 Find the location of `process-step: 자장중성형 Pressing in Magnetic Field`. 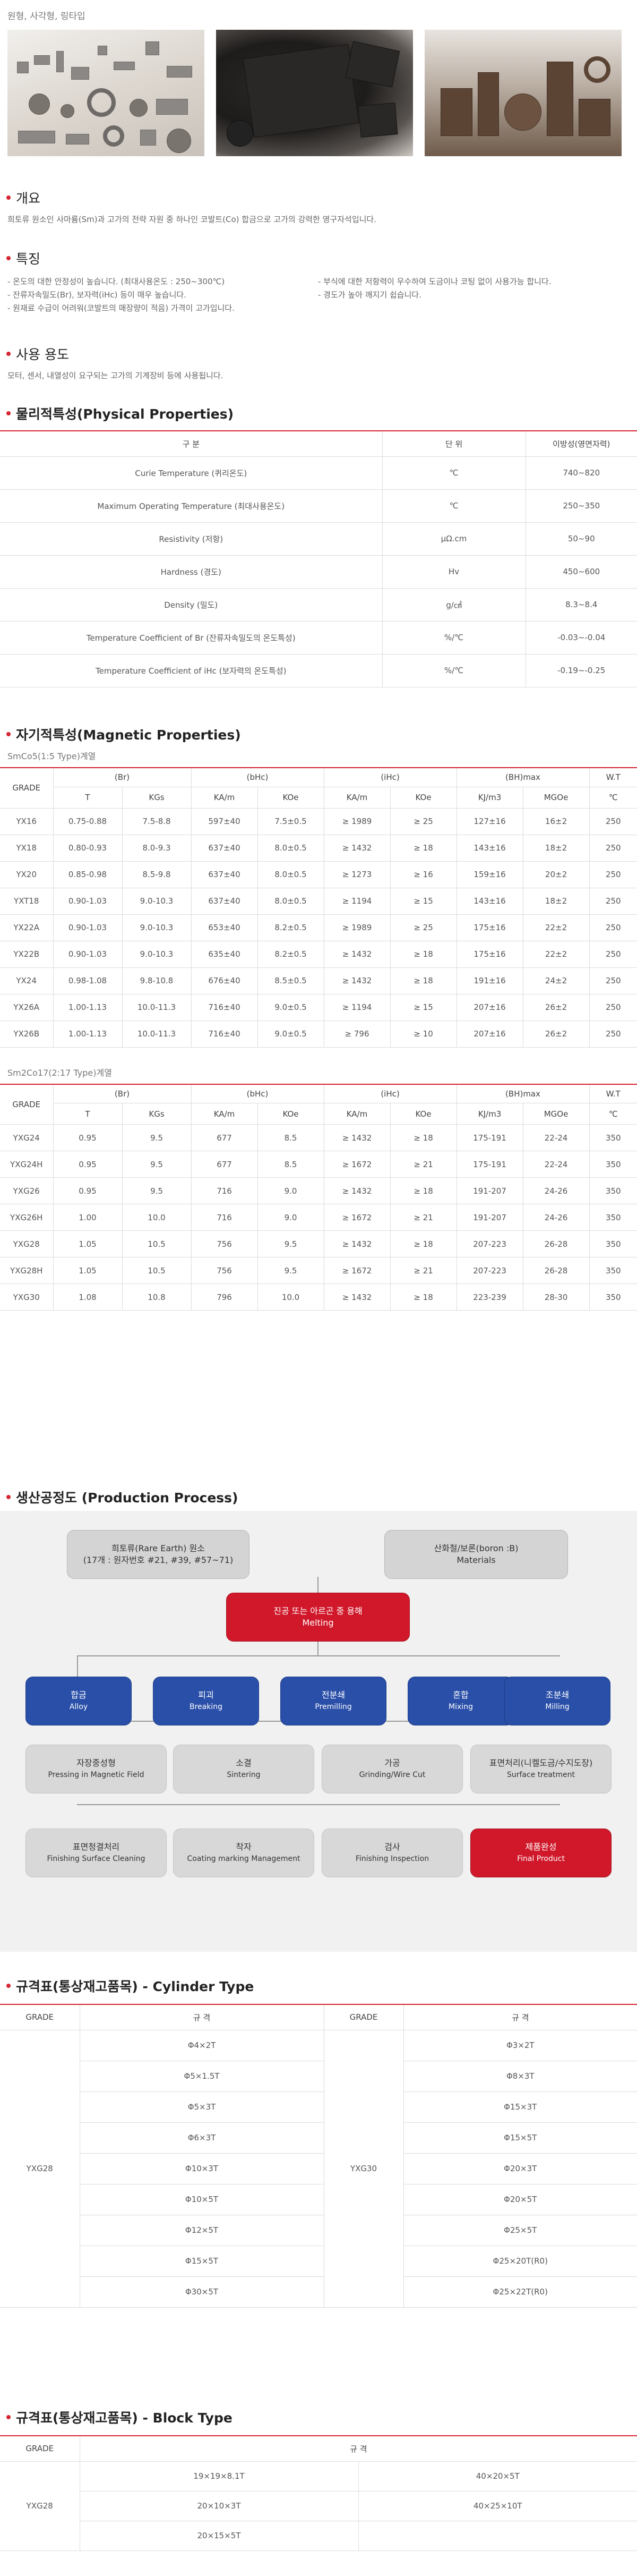

process-step: 자장중성형 Pressing in Magnetic Field is located at coordinates (96, 1769).